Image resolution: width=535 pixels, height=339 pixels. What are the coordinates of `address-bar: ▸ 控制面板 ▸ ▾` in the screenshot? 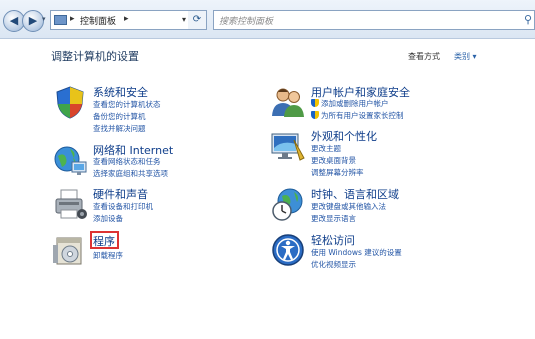 It's located at (128, 20).